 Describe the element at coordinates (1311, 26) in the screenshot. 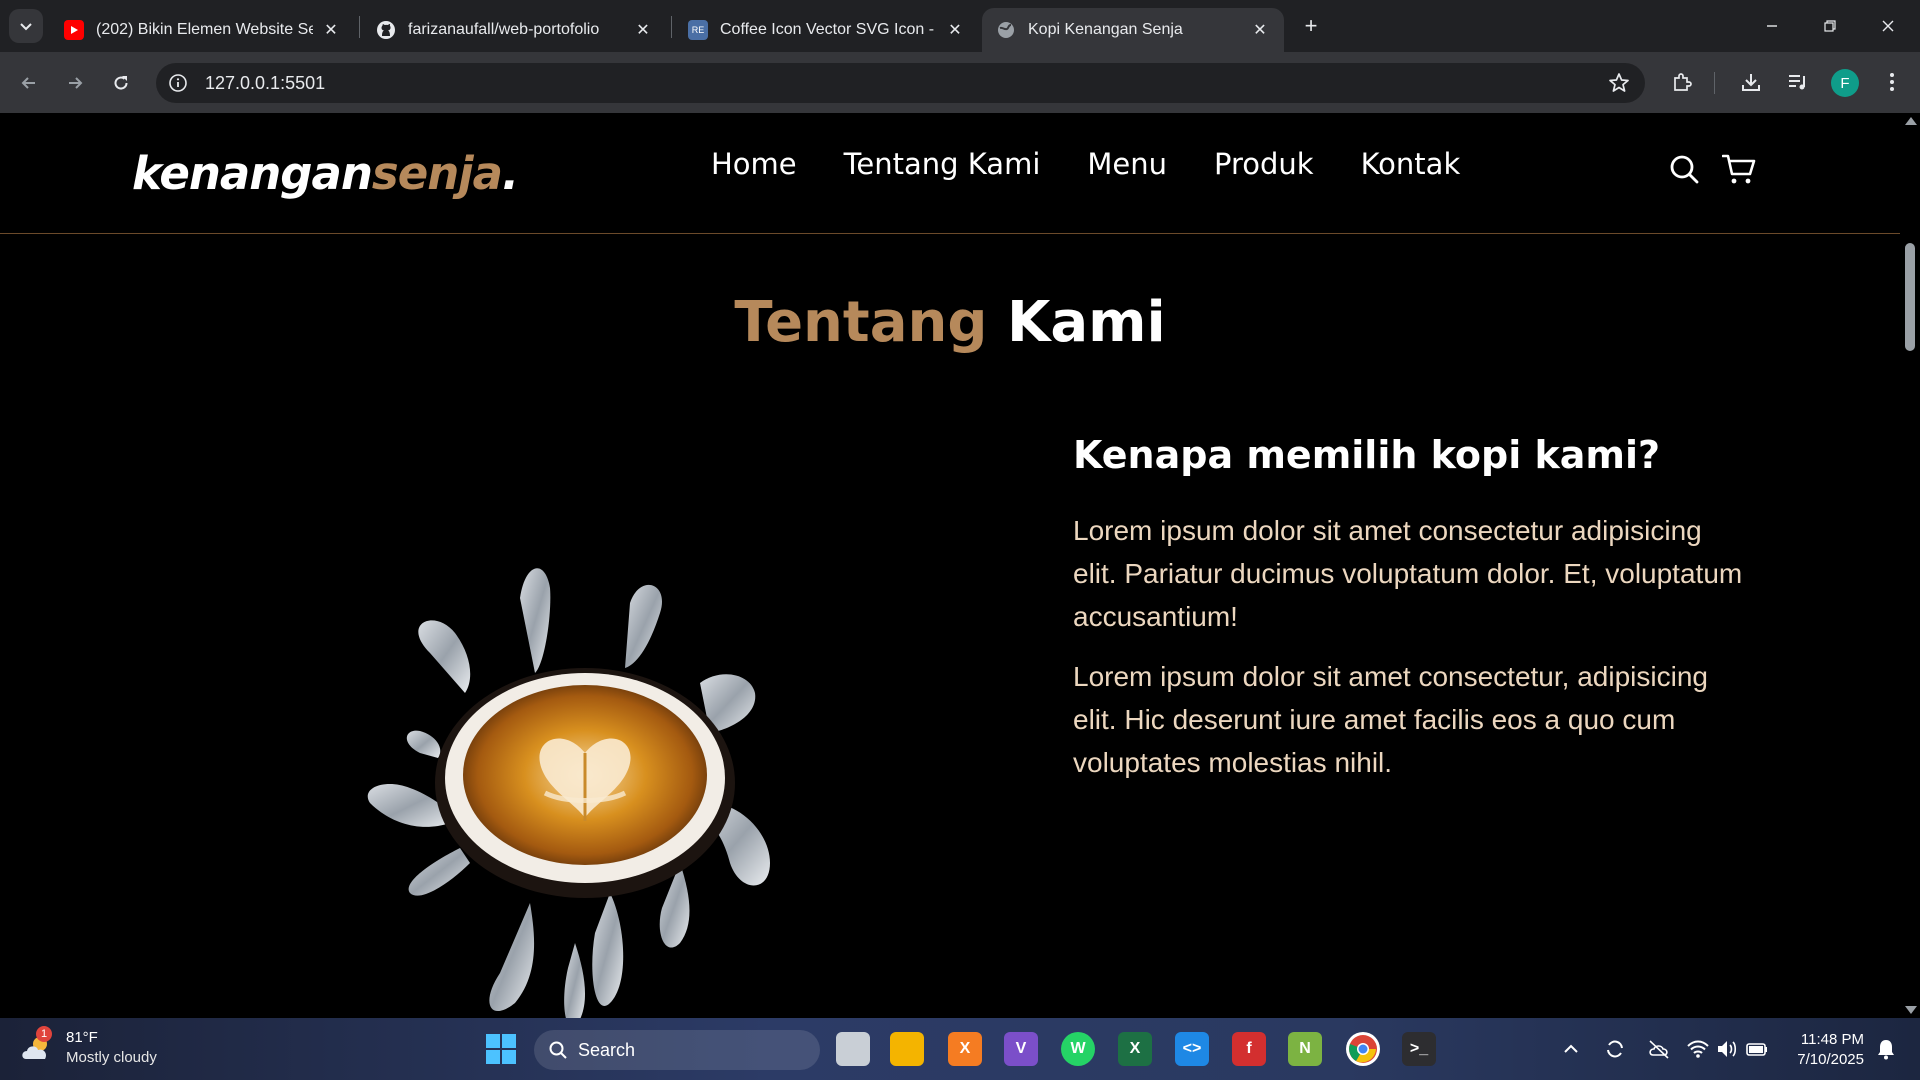

I see `new-tab-icon: +` at that location.